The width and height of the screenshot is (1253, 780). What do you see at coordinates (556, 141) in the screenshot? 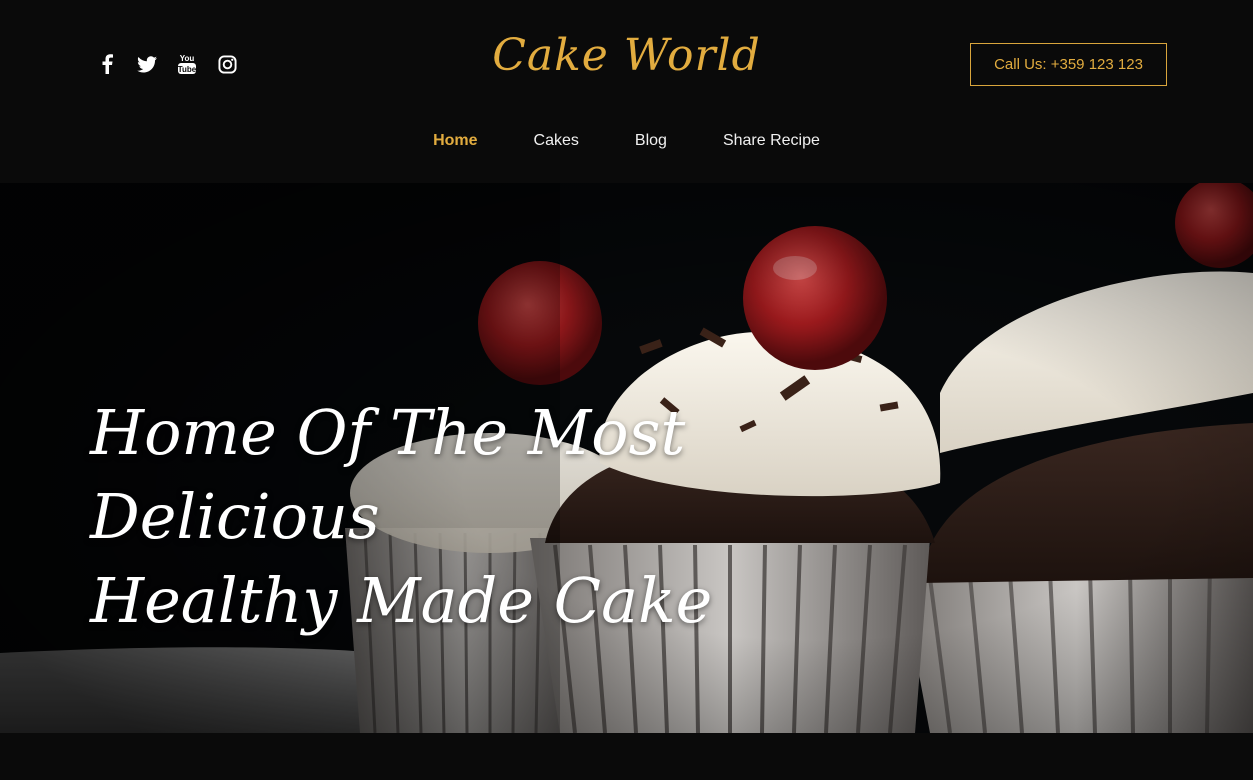
I see `nav-item-cakes: Cakes` at bounding box center [556, 141].